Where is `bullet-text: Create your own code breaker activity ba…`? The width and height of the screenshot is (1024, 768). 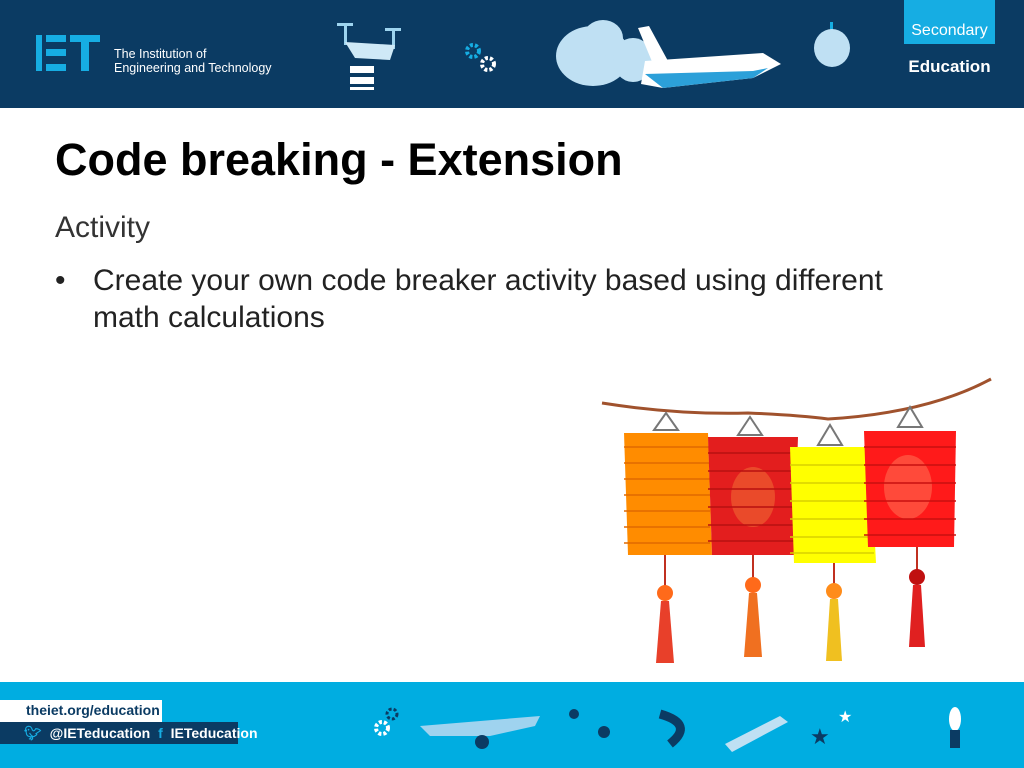 bullet-text: Create your own code breaker activity ba… is located at coordinates (488, 299).